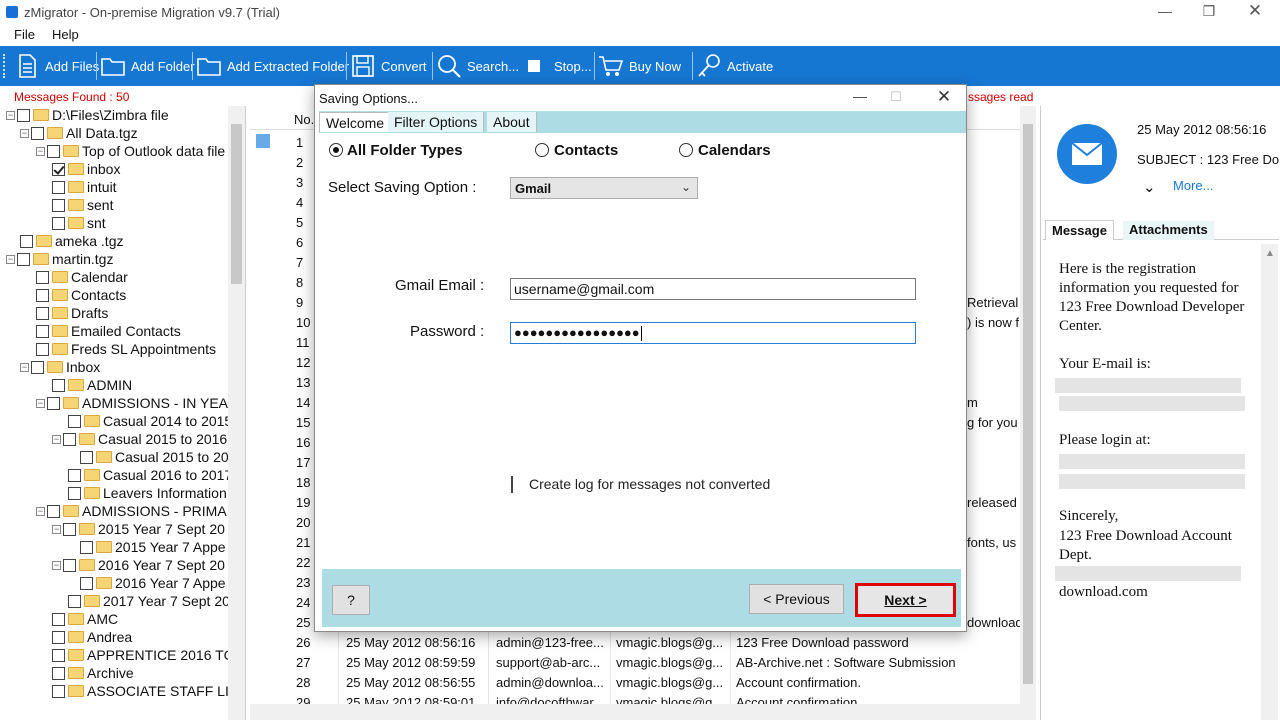 The width and height of the screenshot is (1280, 720). Describe the element at coordinates (139, 439) in the screenshot. I see `tree-item: − Casual 2015 to 2016` at that location.